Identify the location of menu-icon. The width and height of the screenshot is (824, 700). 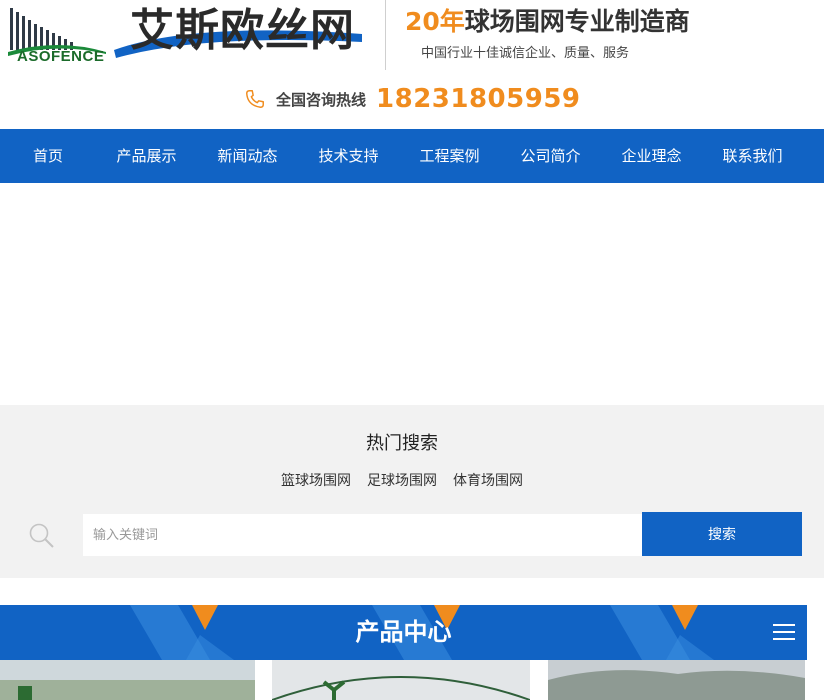
(784, 632).